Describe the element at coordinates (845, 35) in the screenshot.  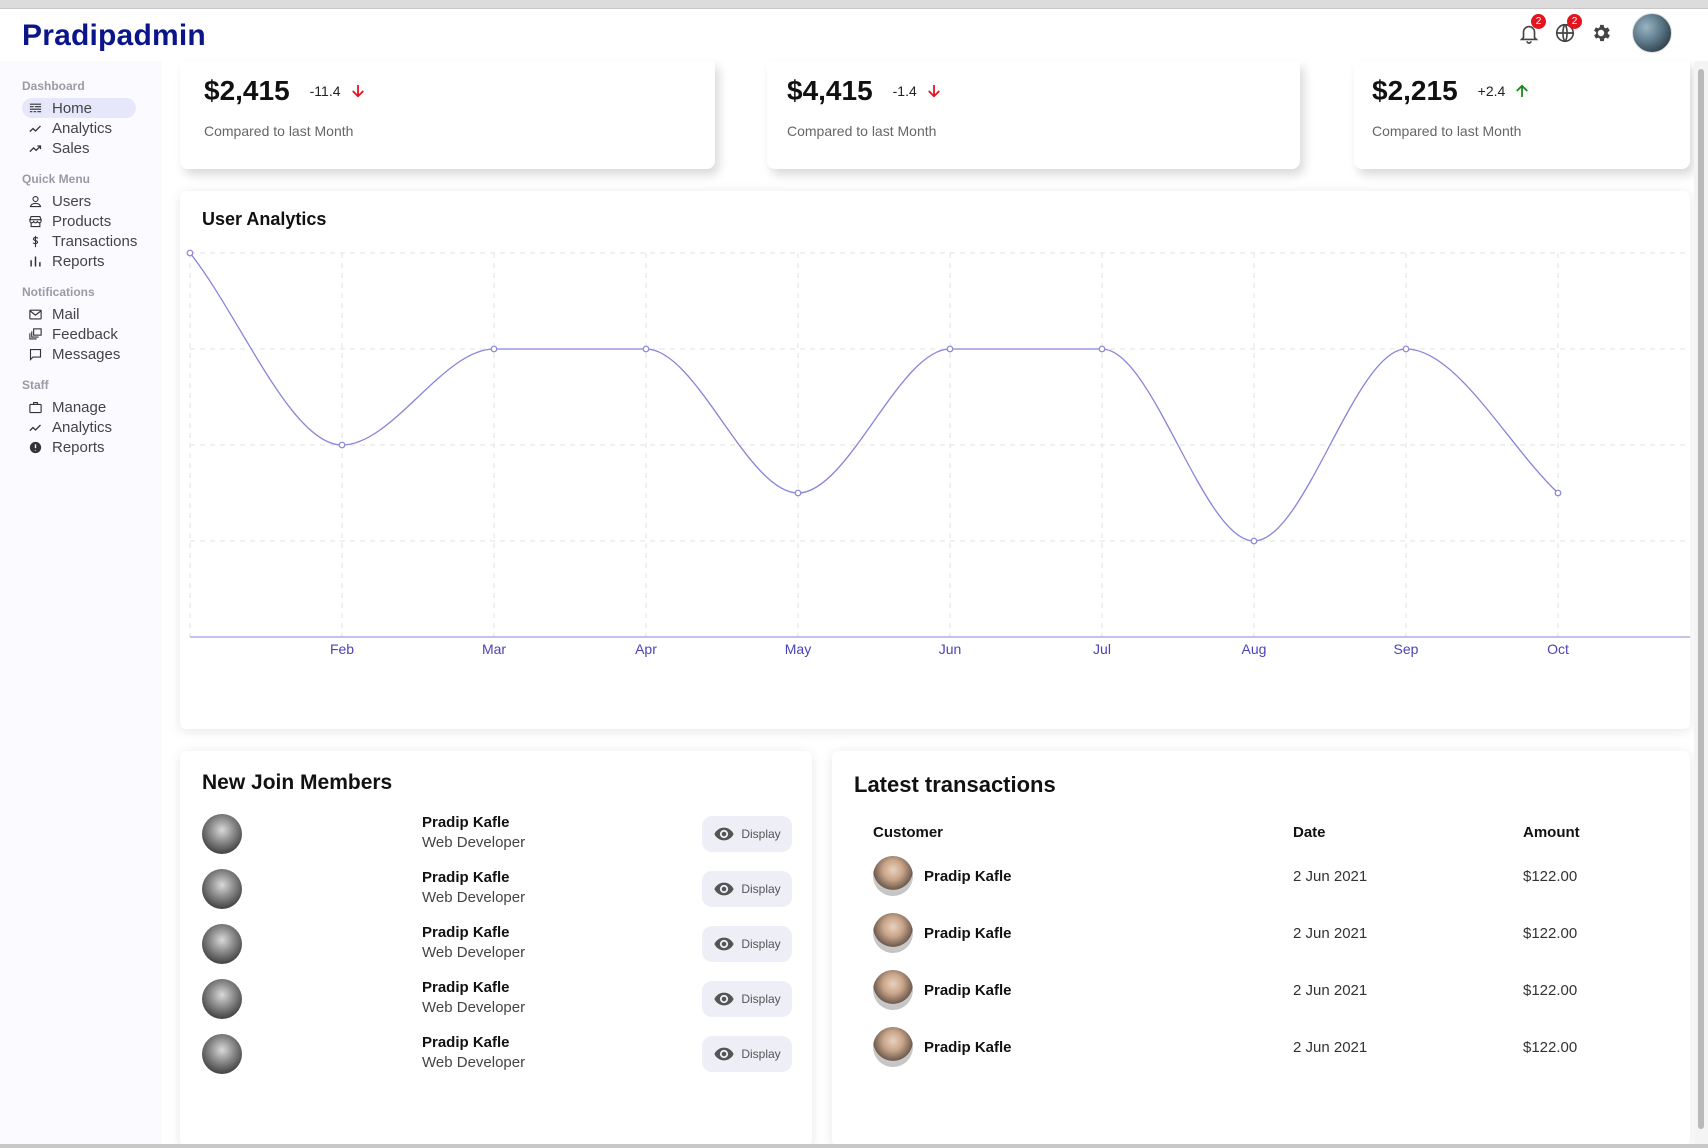
I see `topbar: Pradipadmin 2 2` at that location.